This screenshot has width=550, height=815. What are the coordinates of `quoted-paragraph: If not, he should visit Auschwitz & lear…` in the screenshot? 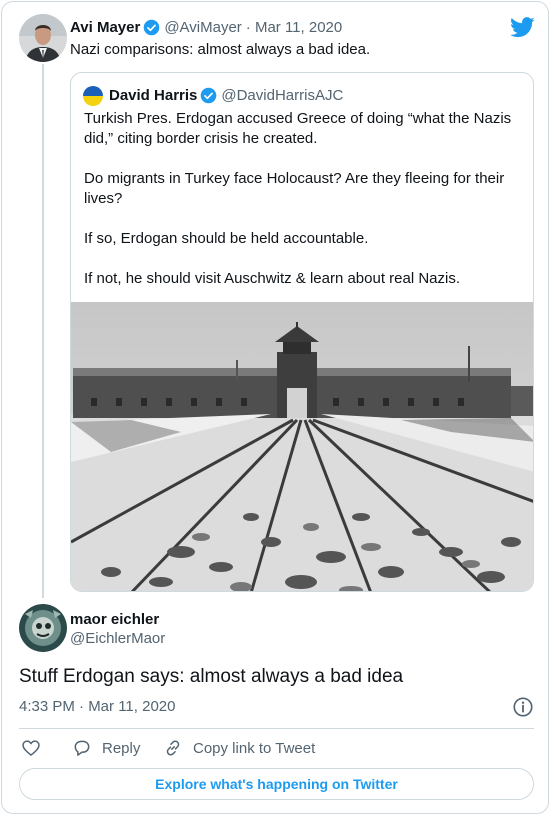 It's located at (272, 278).